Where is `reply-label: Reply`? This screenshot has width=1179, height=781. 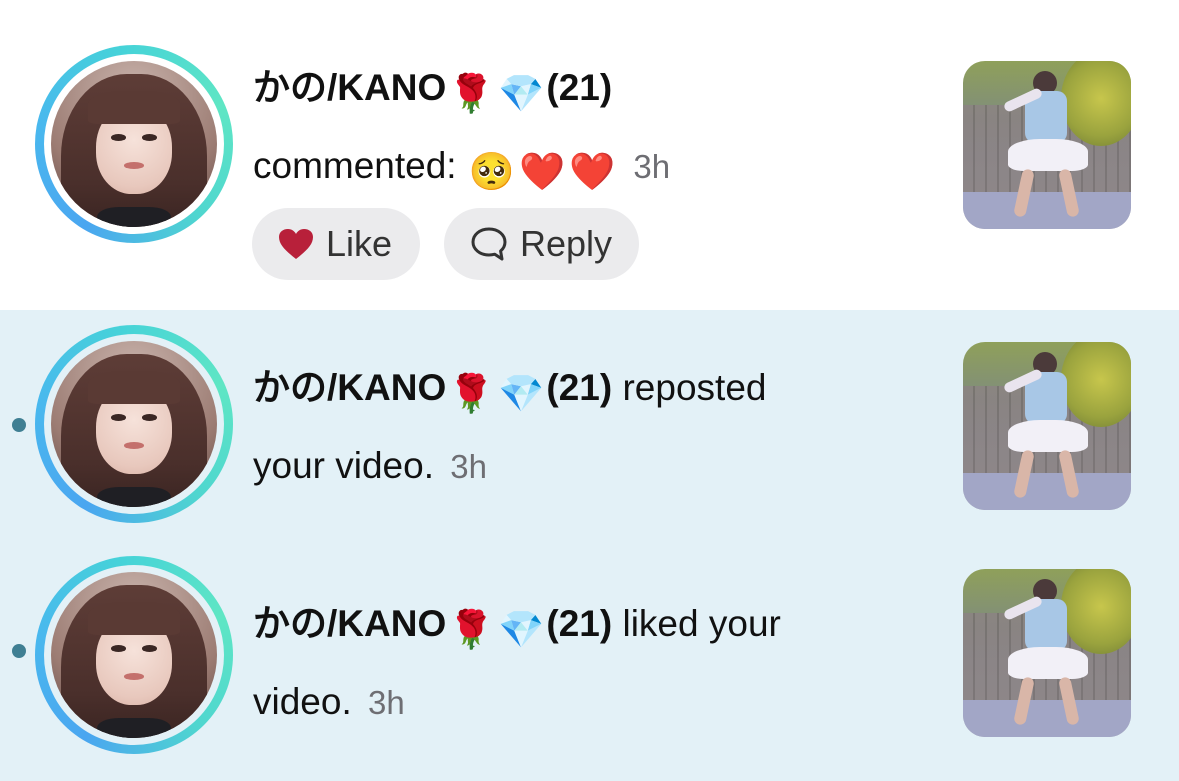 reply-label: Reply is located at coordinates (566, 243).